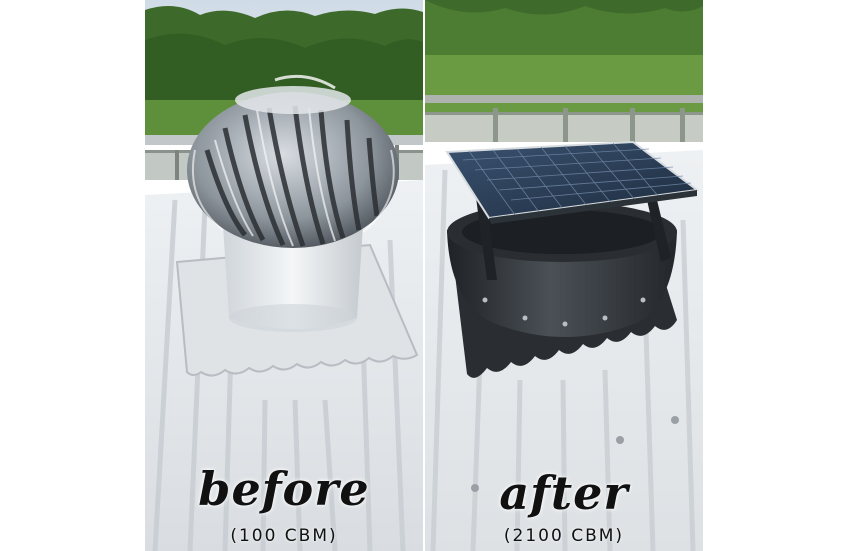 The height and width of the screenshot is (551, 866). Describe the element at coordinates (564, 125) in the screenshot. I see `fence` at that location.